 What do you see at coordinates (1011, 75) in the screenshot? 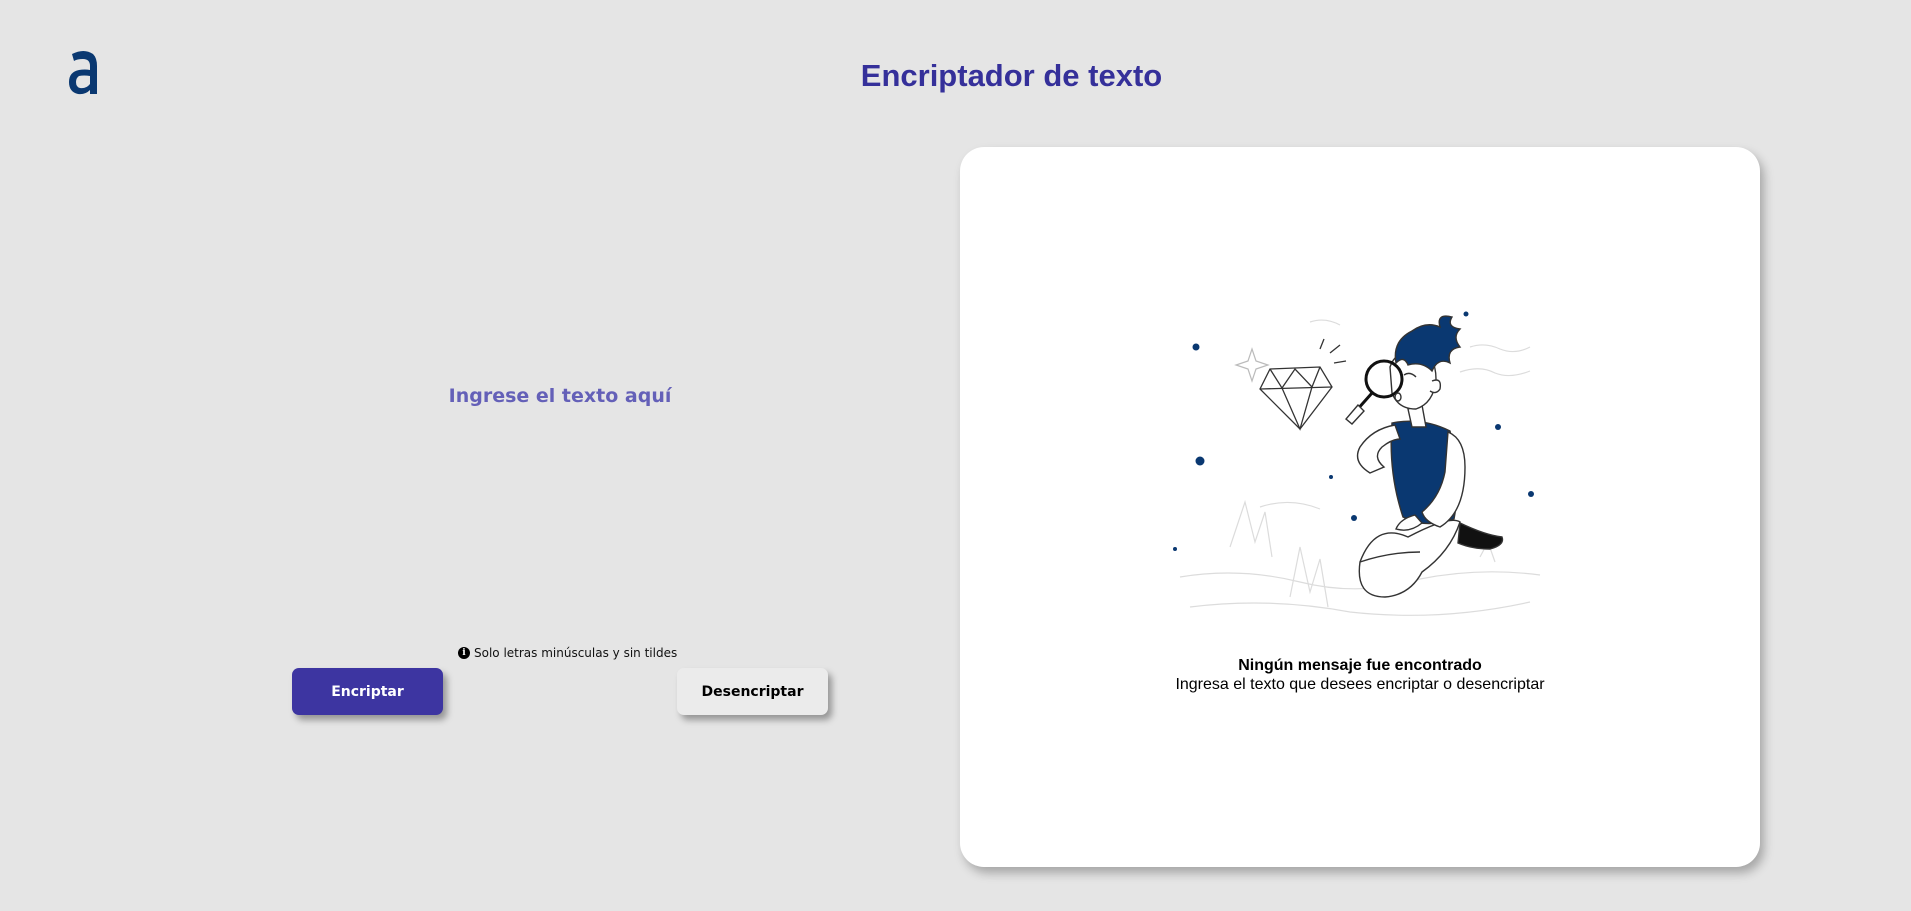
I see `page-title: Encriptador de texto` at bounding box center [1011, 75].